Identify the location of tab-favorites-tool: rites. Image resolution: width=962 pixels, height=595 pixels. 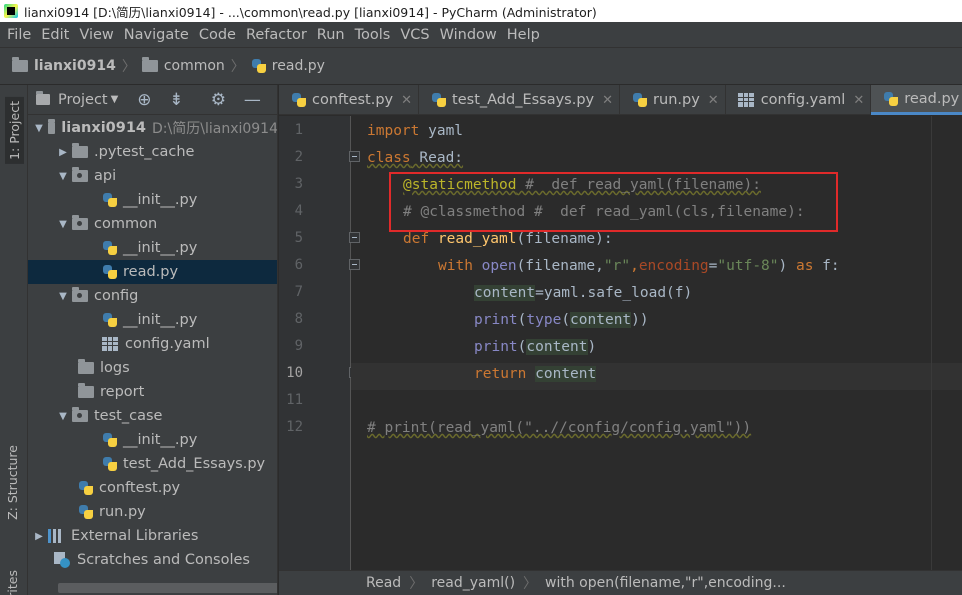
(12, 582).